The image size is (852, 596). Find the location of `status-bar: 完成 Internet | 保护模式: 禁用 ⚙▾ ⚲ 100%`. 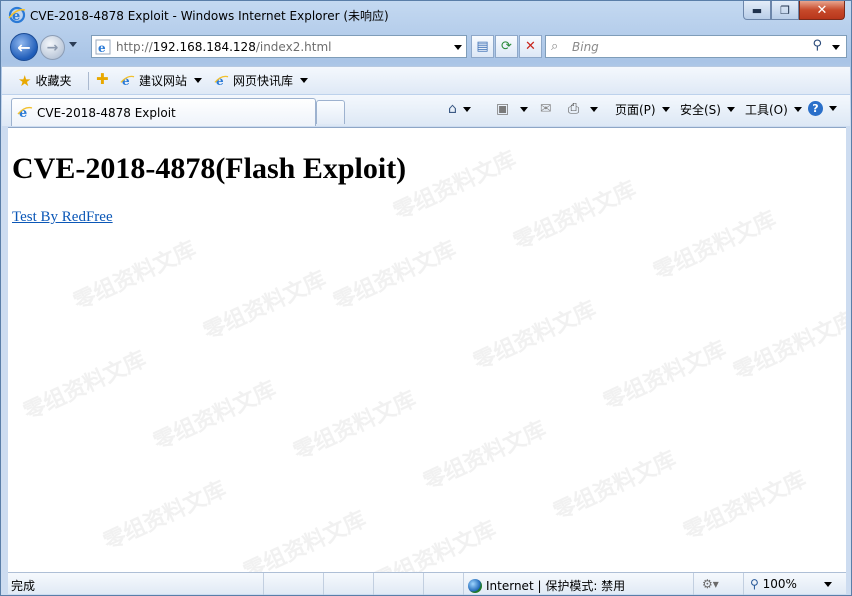

status-bar: 完成 Internet | 保护模式: 禁用 ⚙▾ ⚲ 100% is located at coordinates (427, 583).